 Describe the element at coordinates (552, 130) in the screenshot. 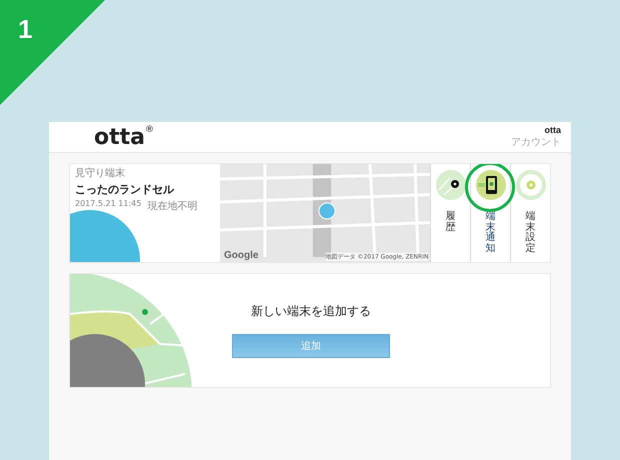

I see `user-name: otta` at that location.